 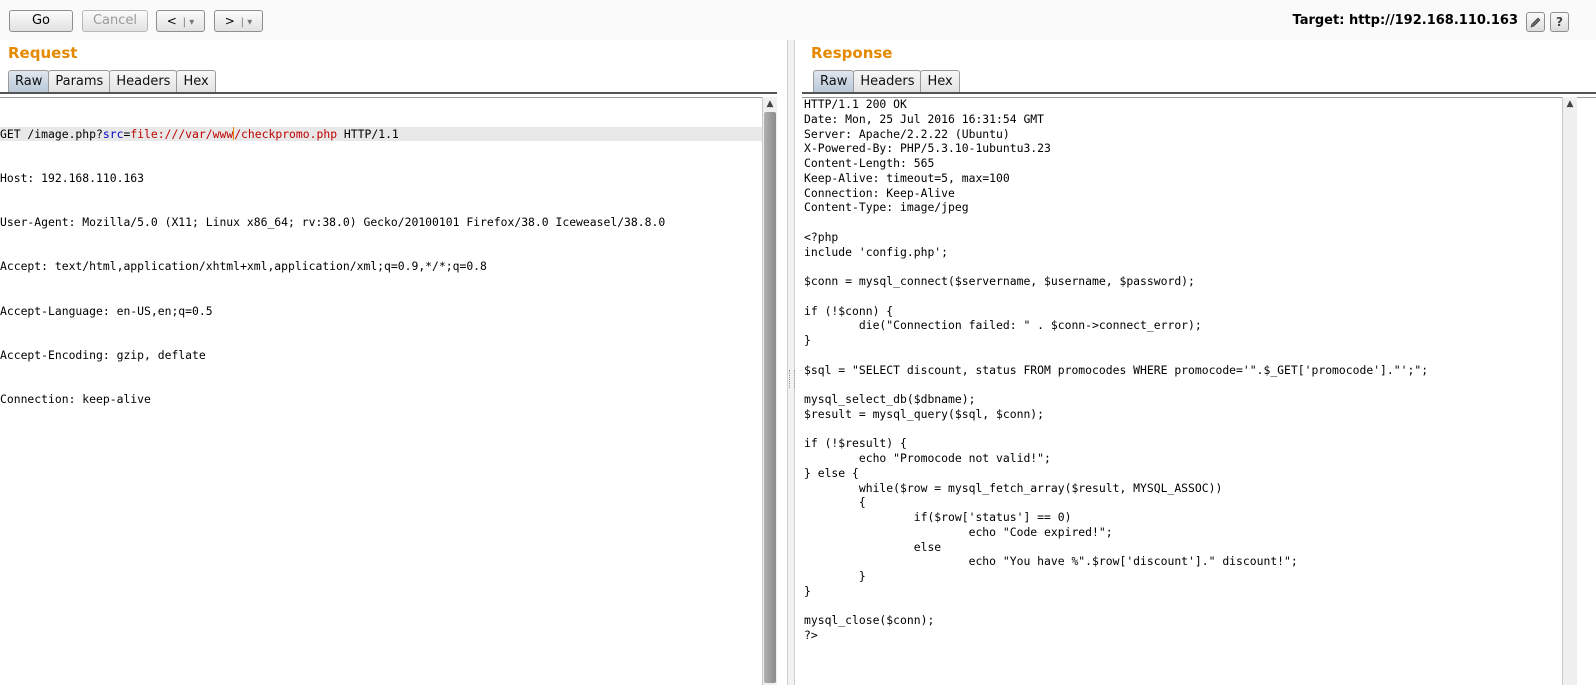 I want to click on request-tabs: Raw Params Headers Hex, so click(x=112, y=81).